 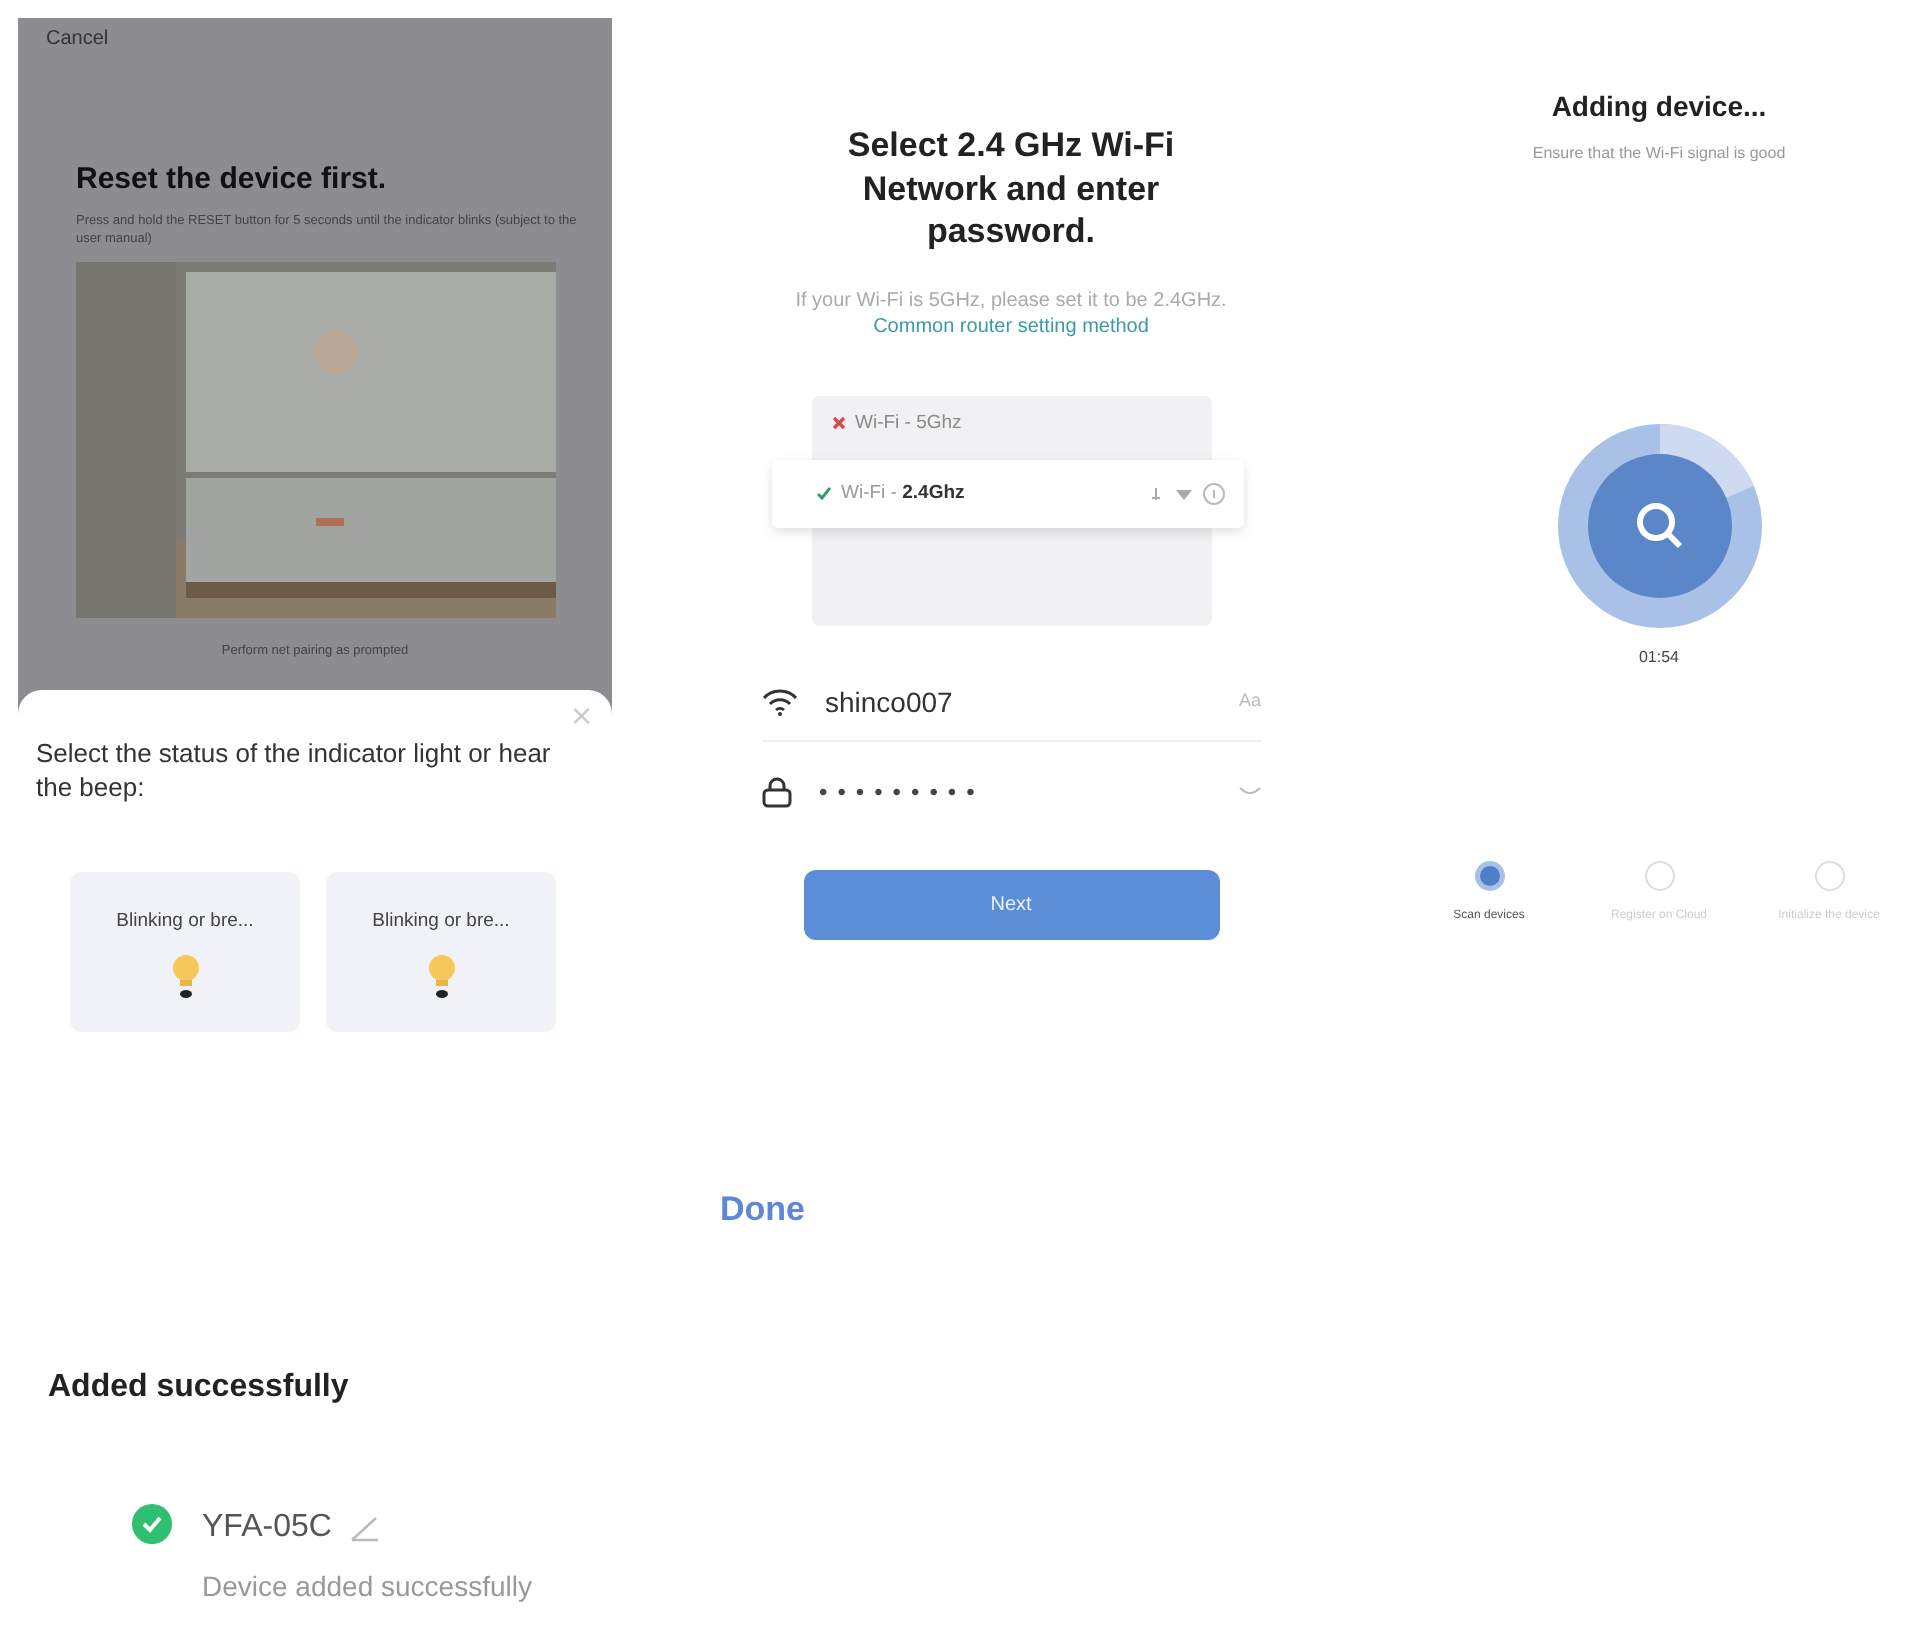 I want to click on screen-title: Added successfully, so click(x=198, y=1387).